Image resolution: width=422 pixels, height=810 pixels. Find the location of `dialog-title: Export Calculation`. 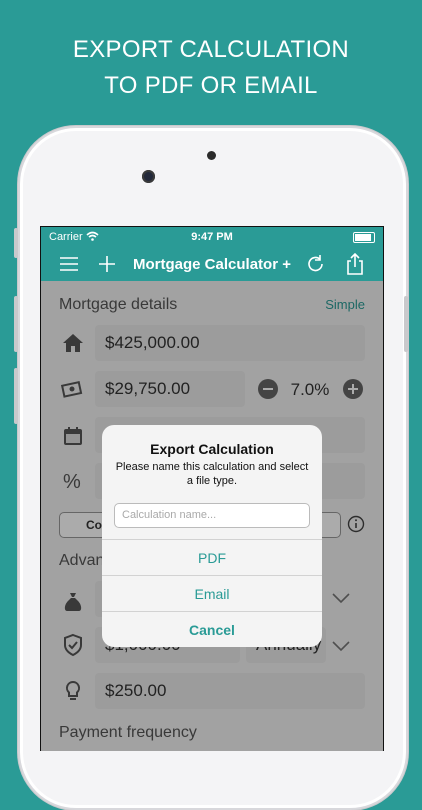

dialog-title: Export Calculation is located at coordinates (212, 449).